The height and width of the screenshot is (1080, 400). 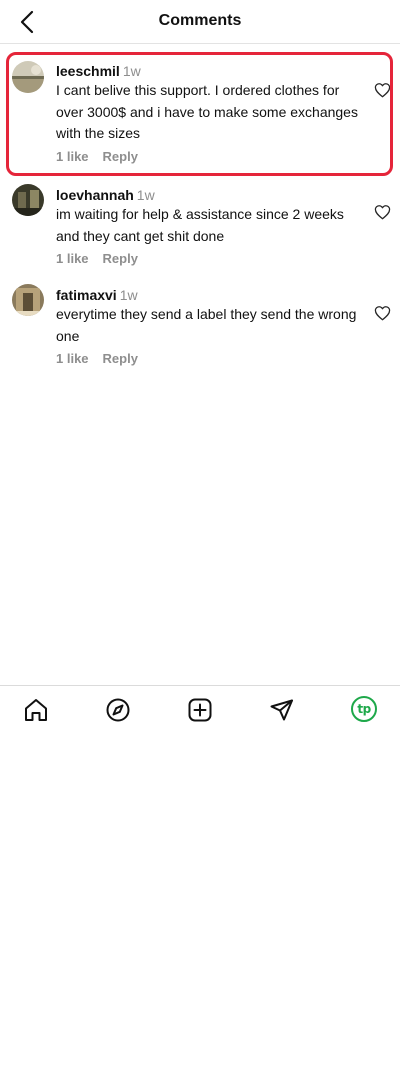 I want to click on explore-compass-icon, so click(x=118, y=710).